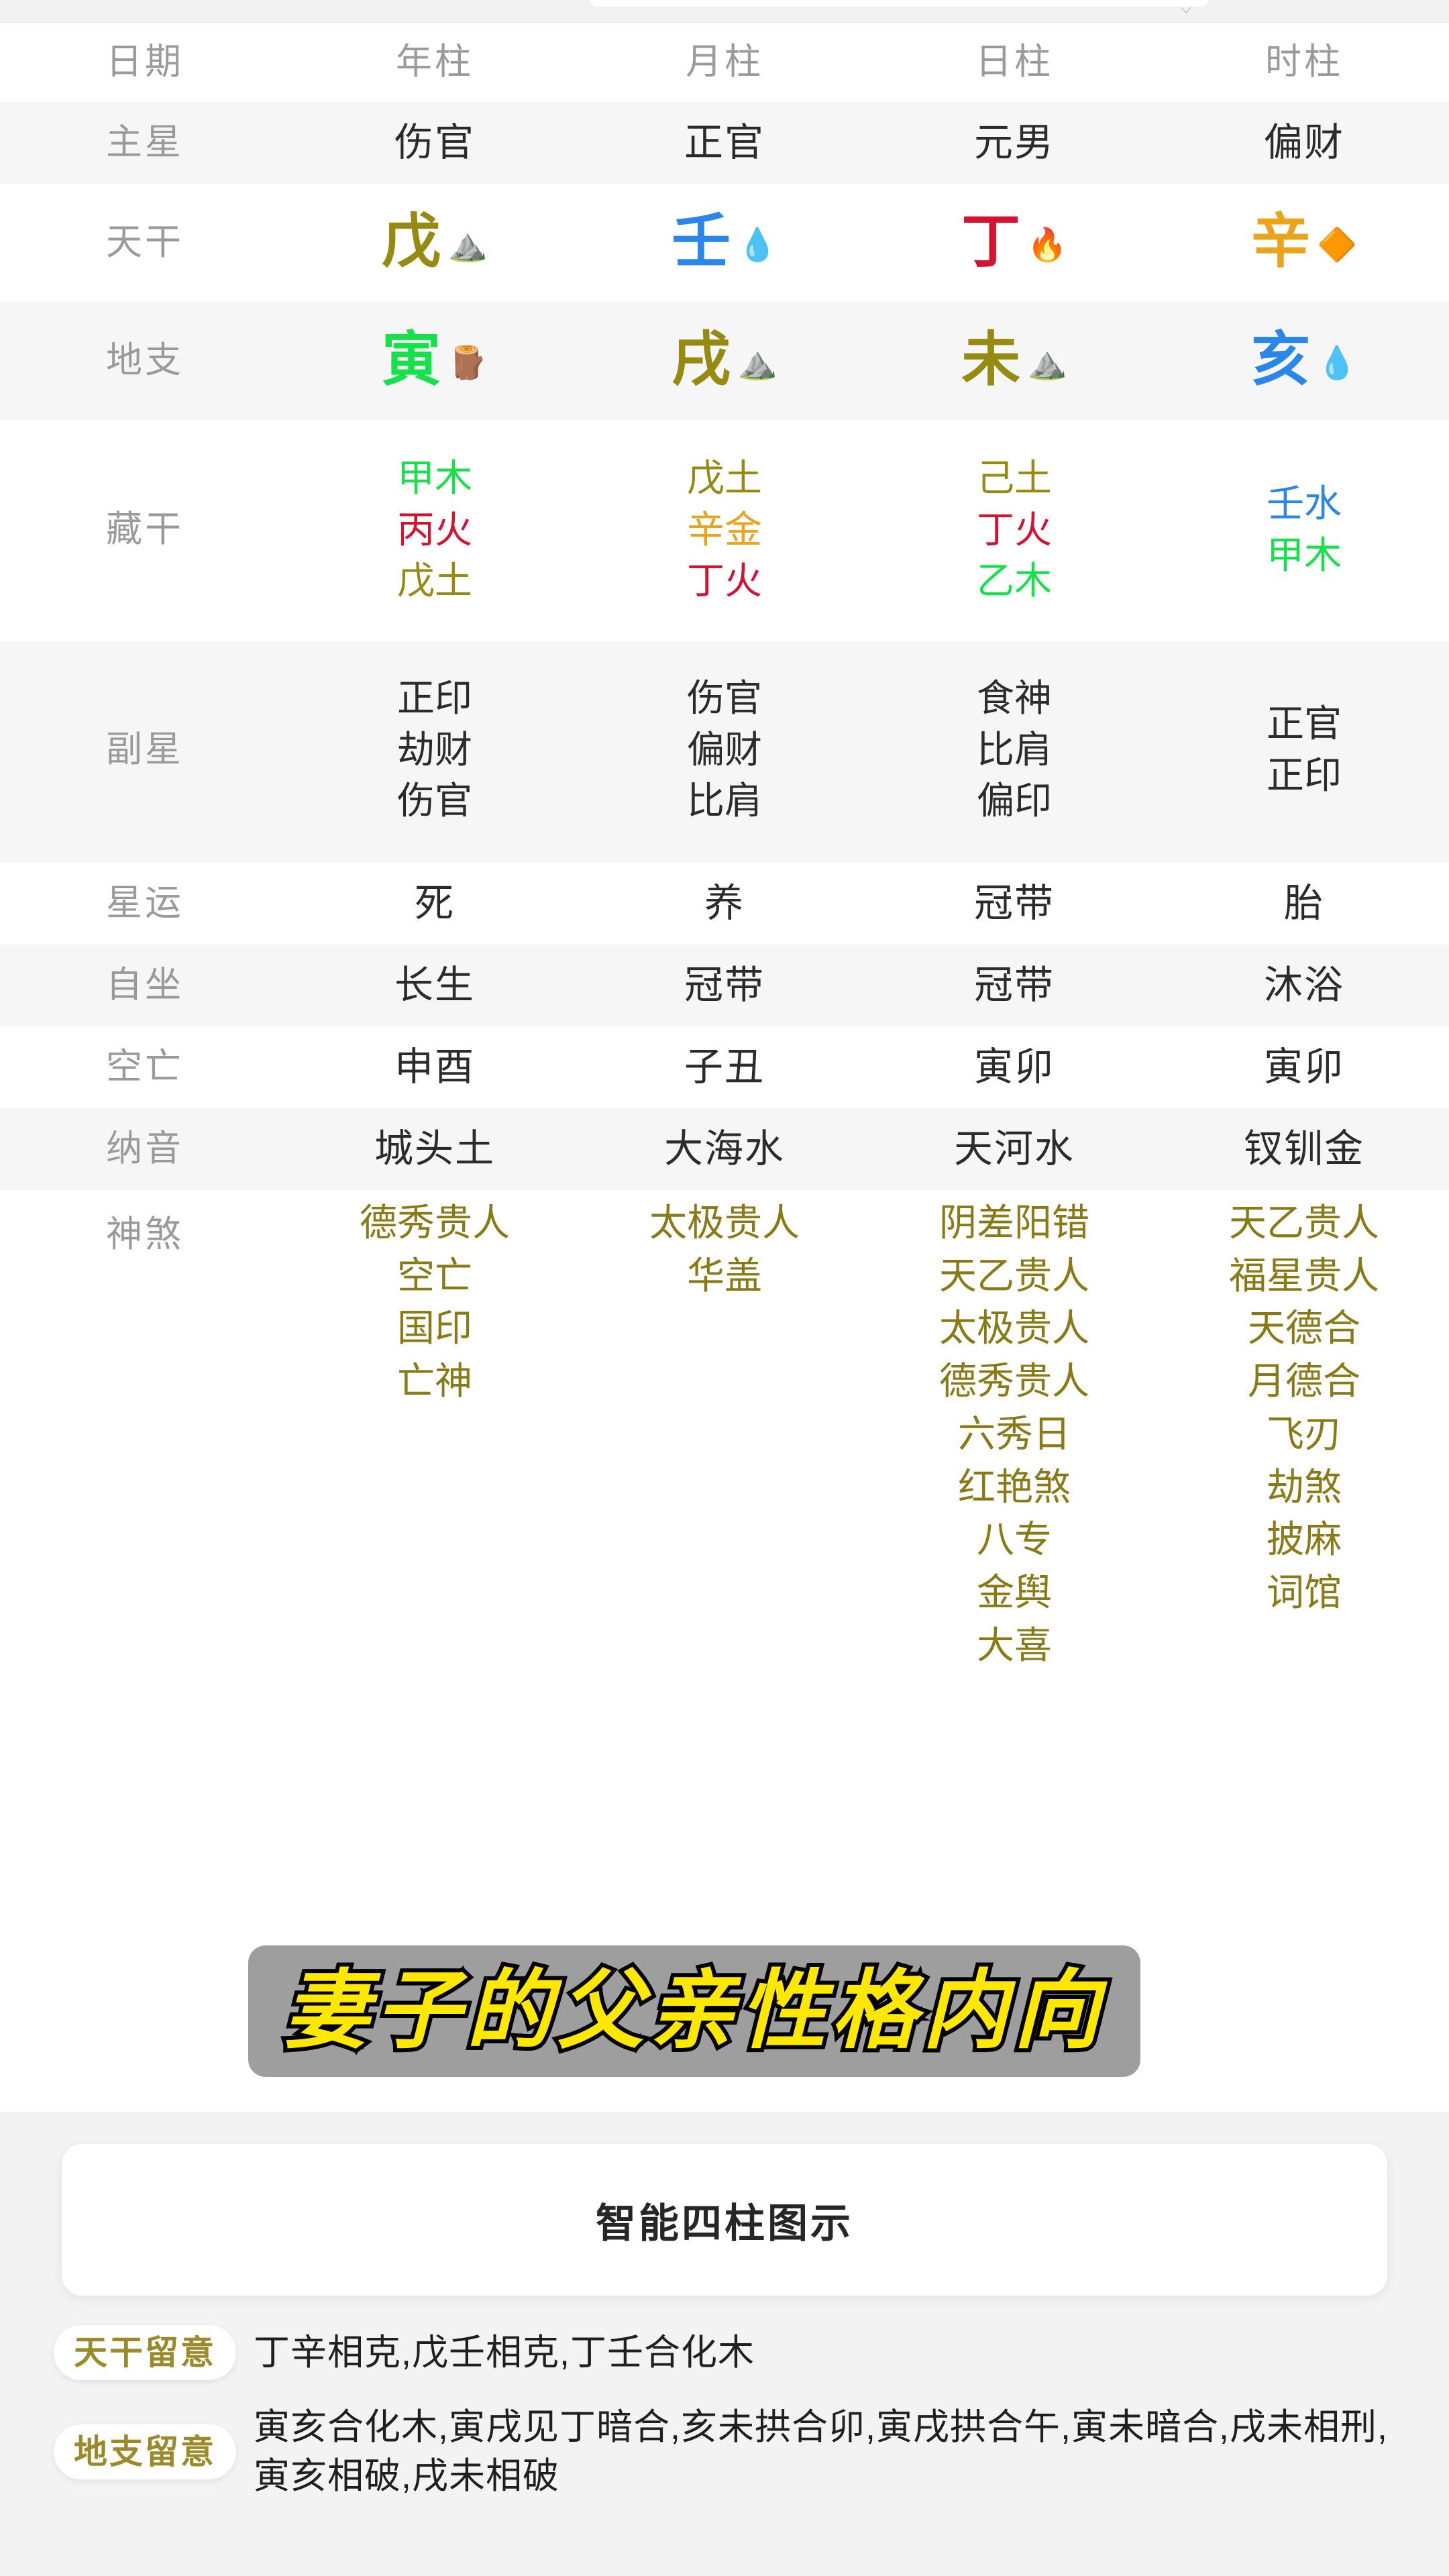 Image resolution: width=1449 pixels, height=2576 pixels. I want to click on gan-zhi-char: 亥, so click(1281, 360).